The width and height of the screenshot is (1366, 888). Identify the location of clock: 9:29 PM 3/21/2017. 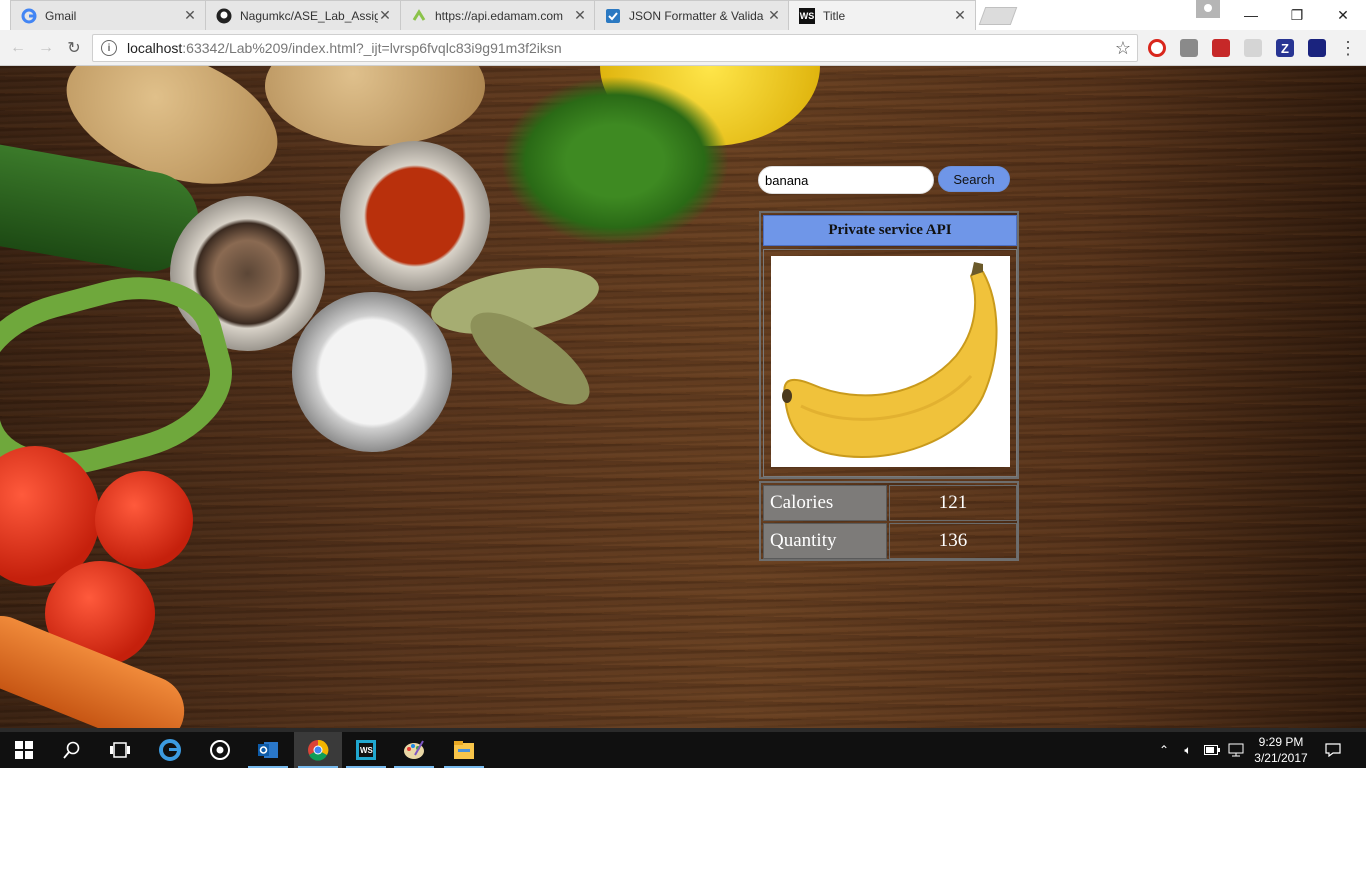
(1281, 750).